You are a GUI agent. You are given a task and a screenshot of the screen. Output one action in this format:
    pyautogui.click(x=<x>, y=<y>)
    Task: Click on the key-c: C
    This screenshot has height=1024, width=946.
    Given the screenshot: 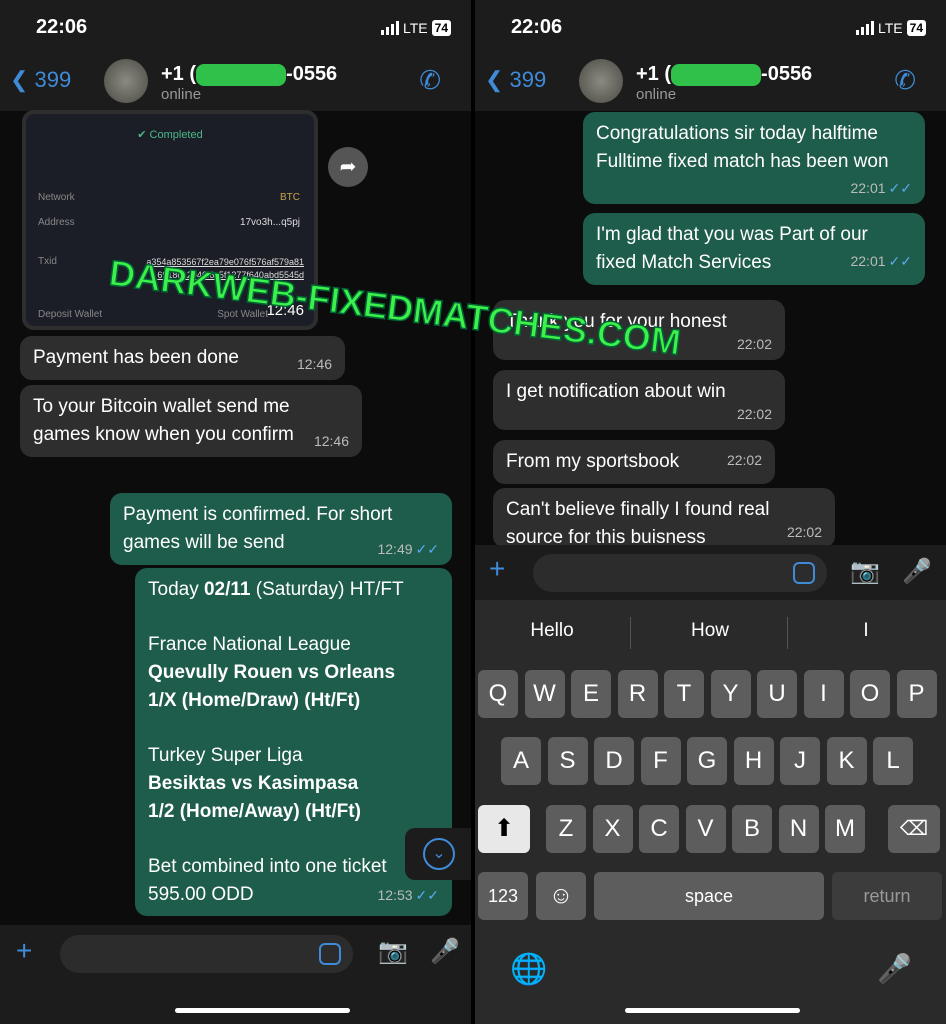 What is the action you would take?
    pyautogui.click(x=659, y=829)
    